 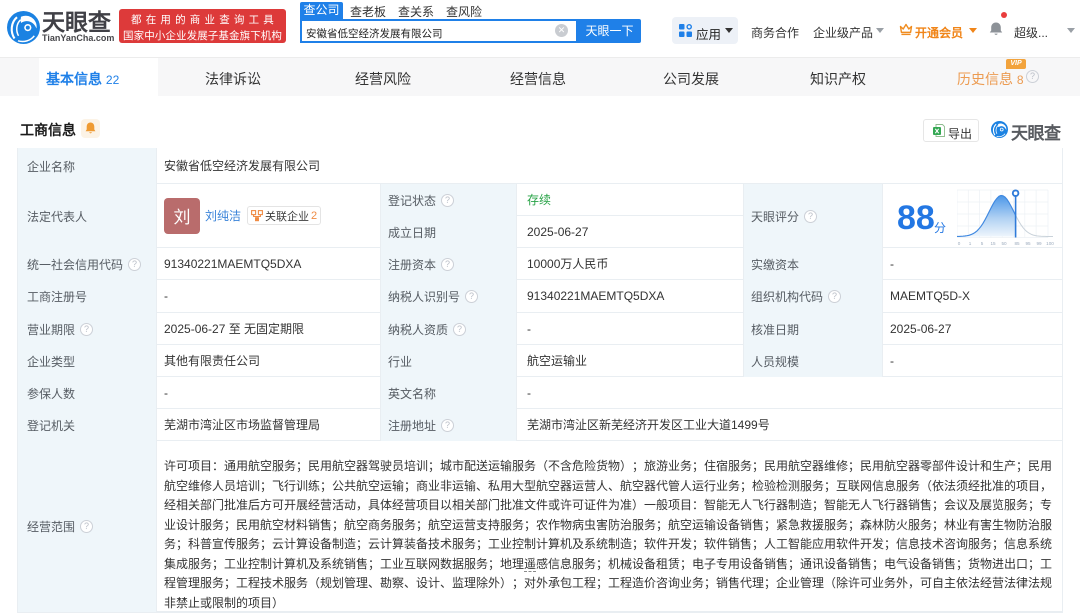 I want to click on svg-text: 15, so click(x=993, y=243).